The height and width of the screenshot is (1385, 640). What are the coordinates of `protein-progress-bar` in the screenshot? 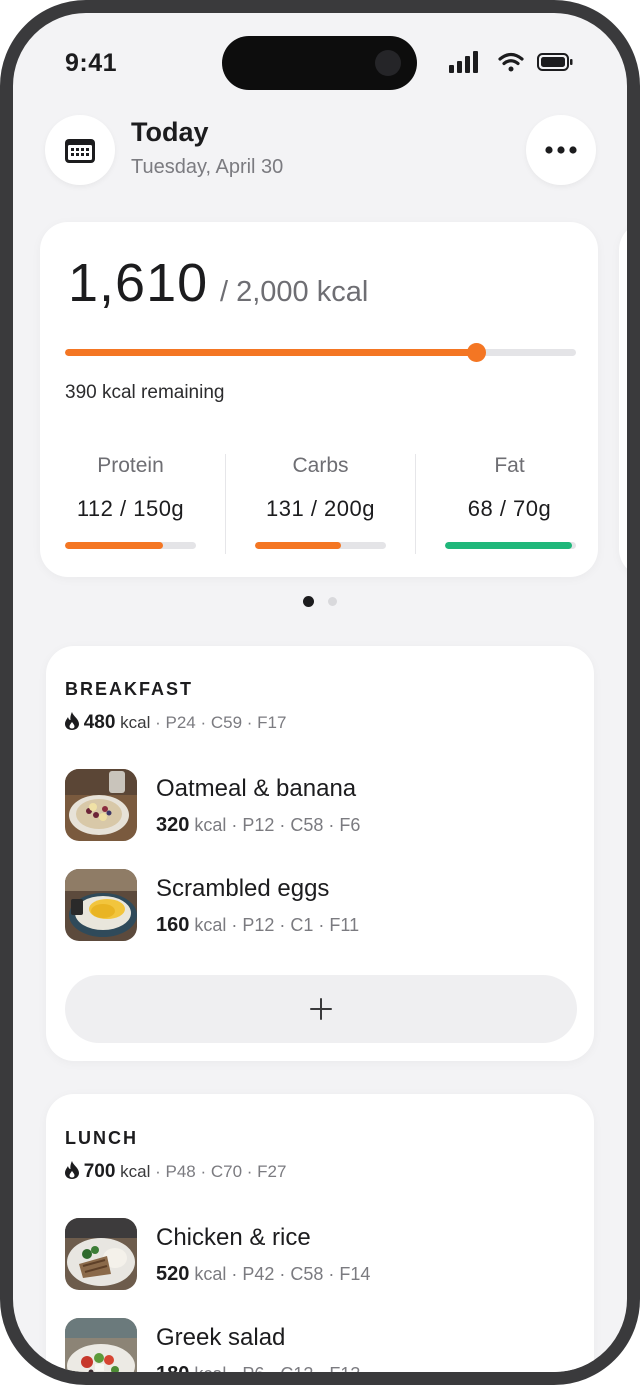 It's located at (130, 545).